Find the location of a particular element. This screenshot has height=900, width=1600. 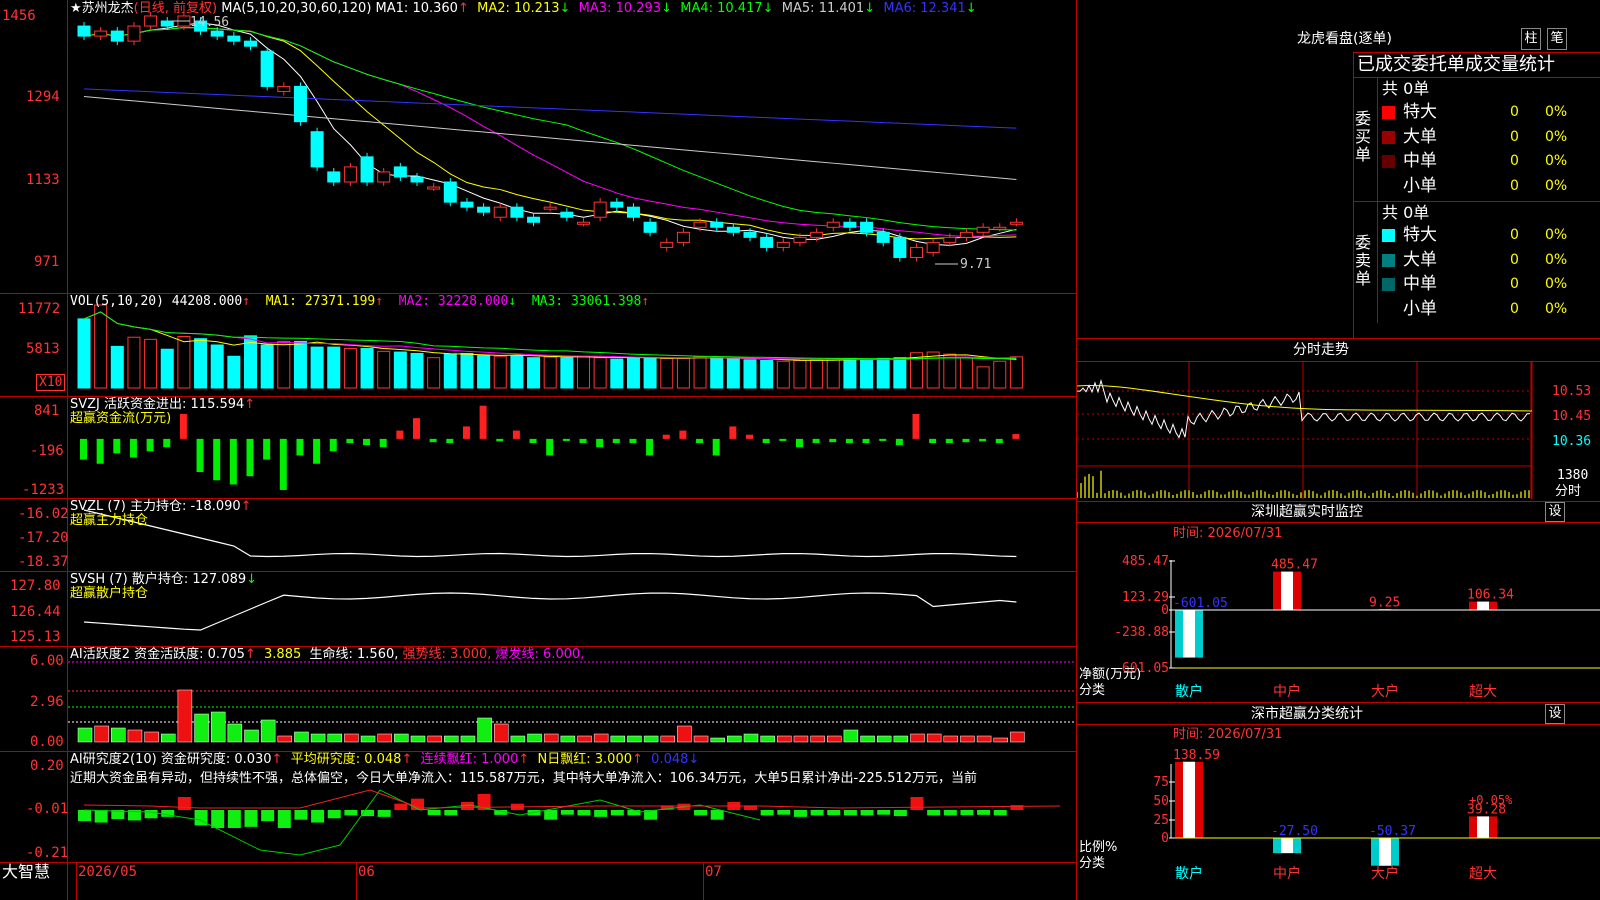

ai-active-strong: 强势线: 3.000, is located at coordinates (447, 654).